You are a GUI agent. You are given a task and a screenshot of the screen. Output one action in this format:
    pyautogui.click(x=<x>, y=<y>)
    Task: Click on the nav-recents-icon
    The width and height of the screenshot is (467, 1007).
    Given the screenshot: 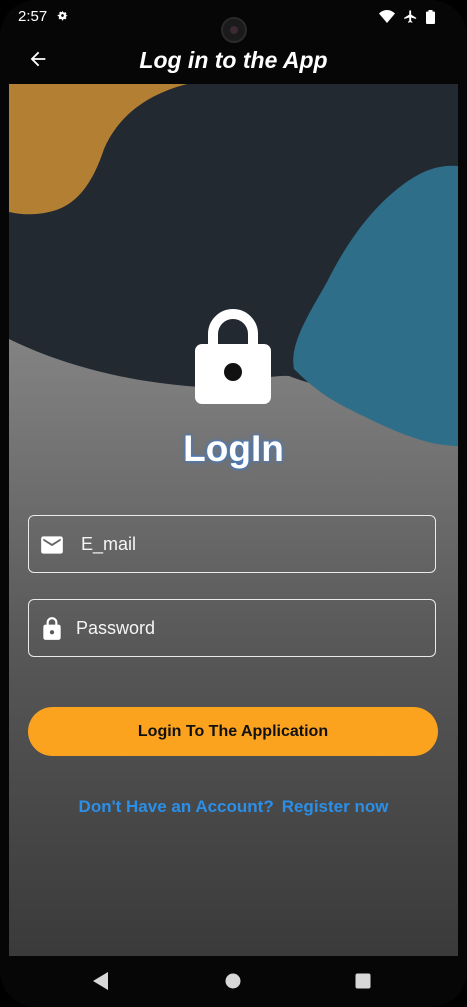 What is the action you would take?
    pyautogui.click(x=363, y=981)
    